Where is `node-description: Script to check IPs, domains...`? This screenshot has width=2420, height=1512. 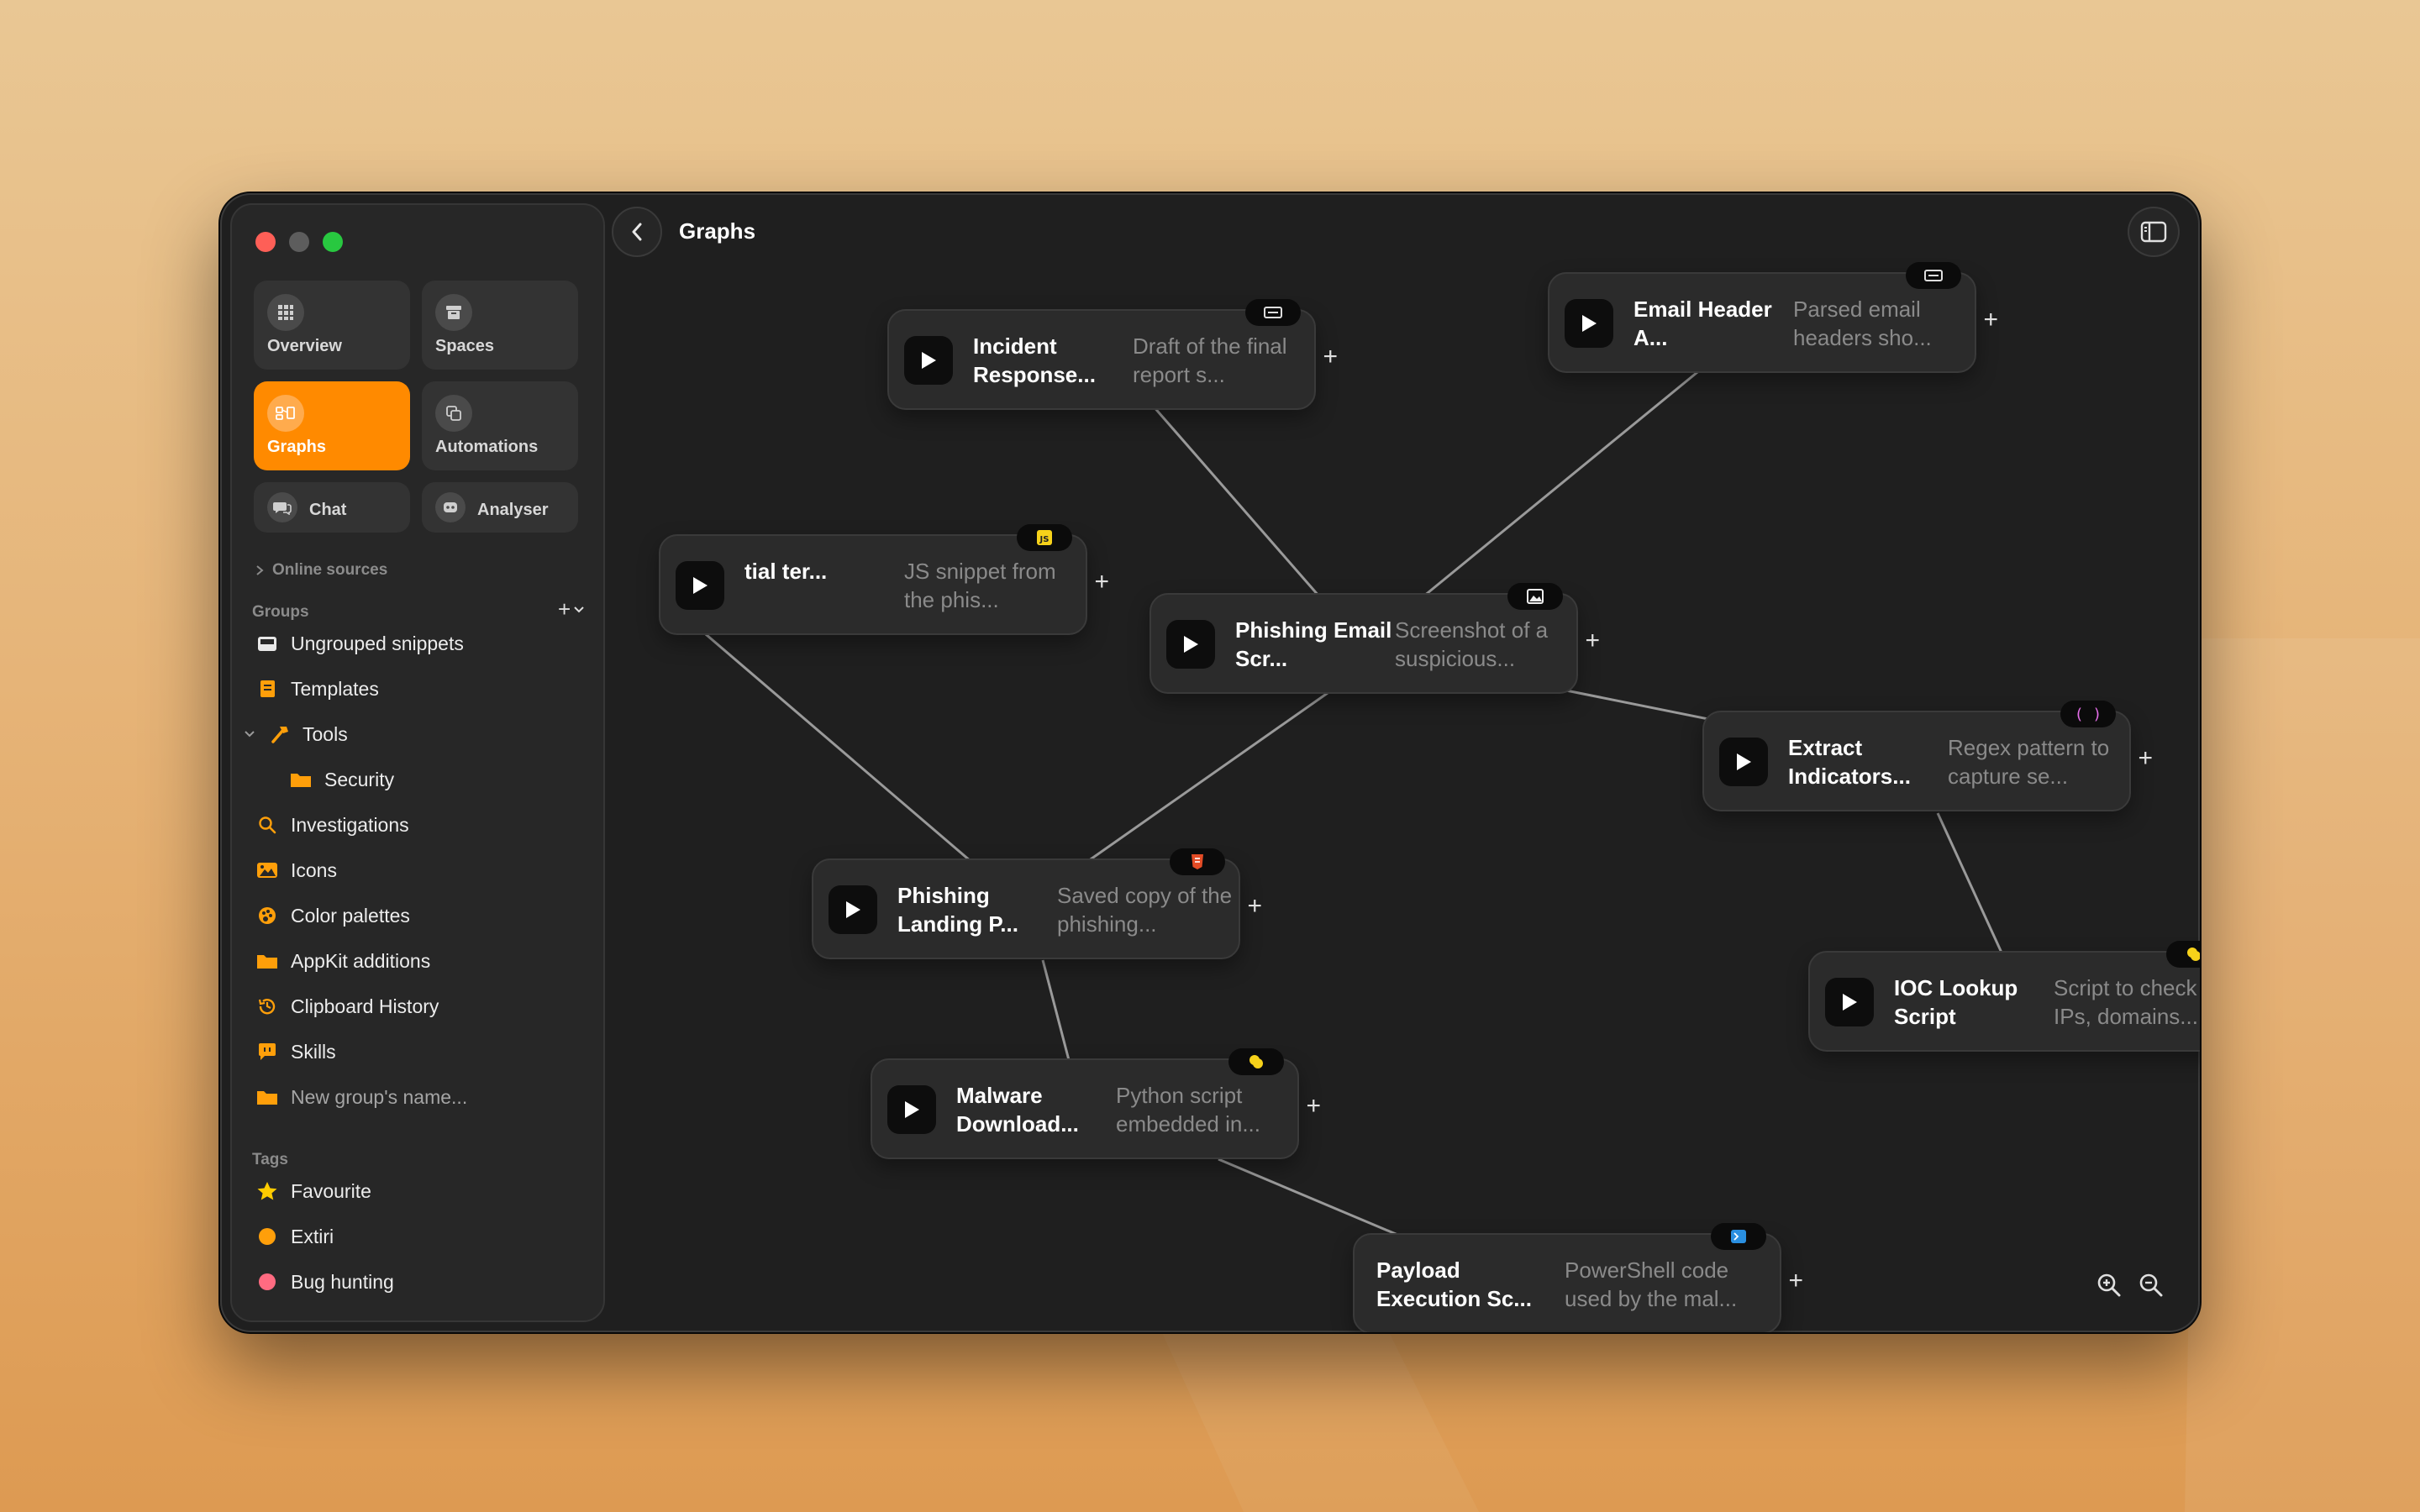 node-description: Script to check IPs, domains... is located at coordinates (2126, 1002).